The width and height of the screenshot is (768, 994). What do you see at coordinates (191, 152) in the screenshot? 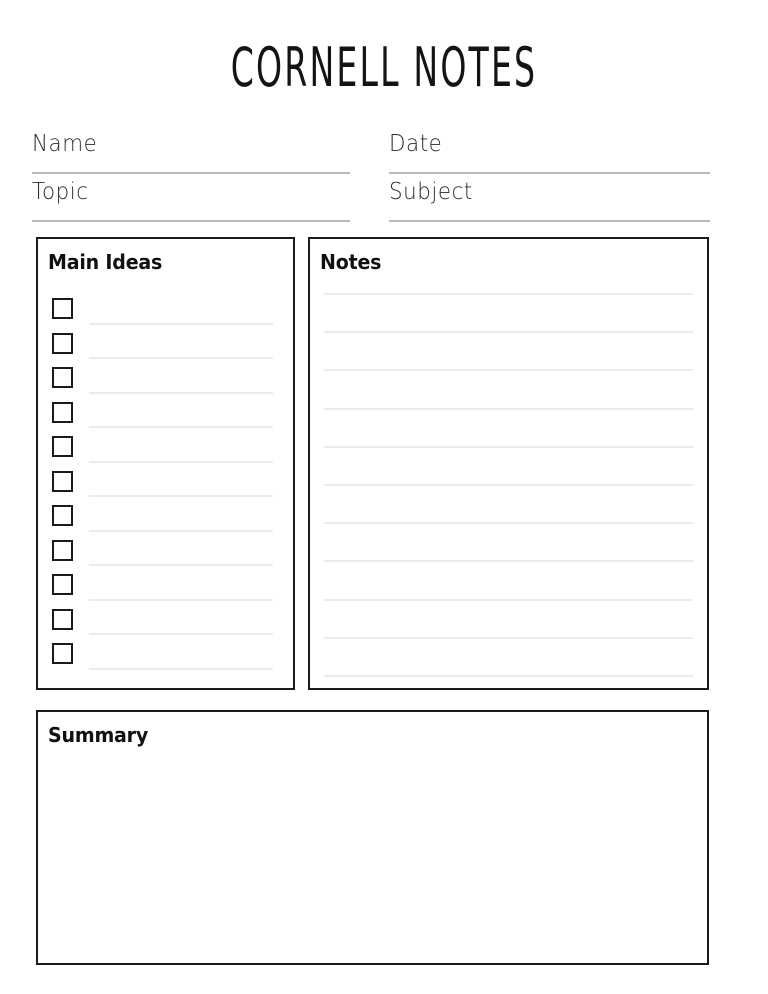
I see `field-name: Name` at bounding box center [191, 152].